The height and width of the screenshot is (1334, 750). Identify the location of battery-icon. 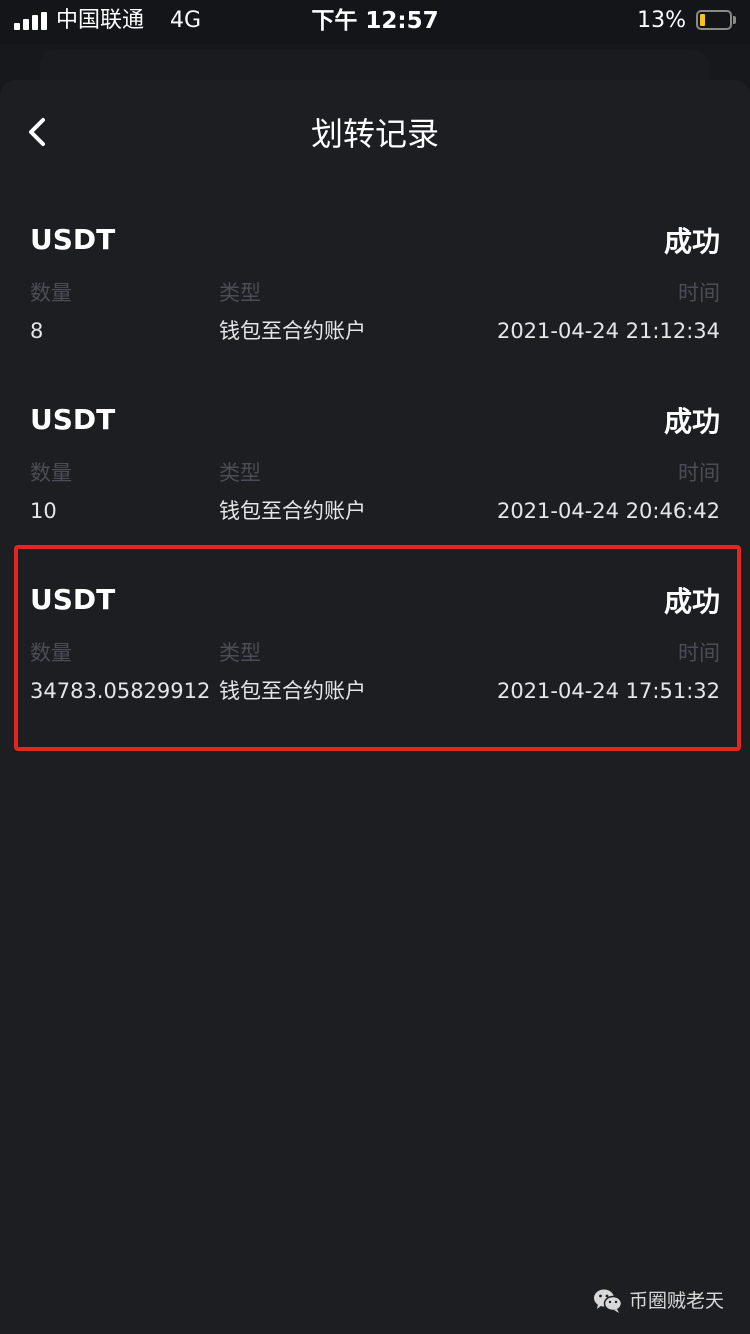
(716, 20).